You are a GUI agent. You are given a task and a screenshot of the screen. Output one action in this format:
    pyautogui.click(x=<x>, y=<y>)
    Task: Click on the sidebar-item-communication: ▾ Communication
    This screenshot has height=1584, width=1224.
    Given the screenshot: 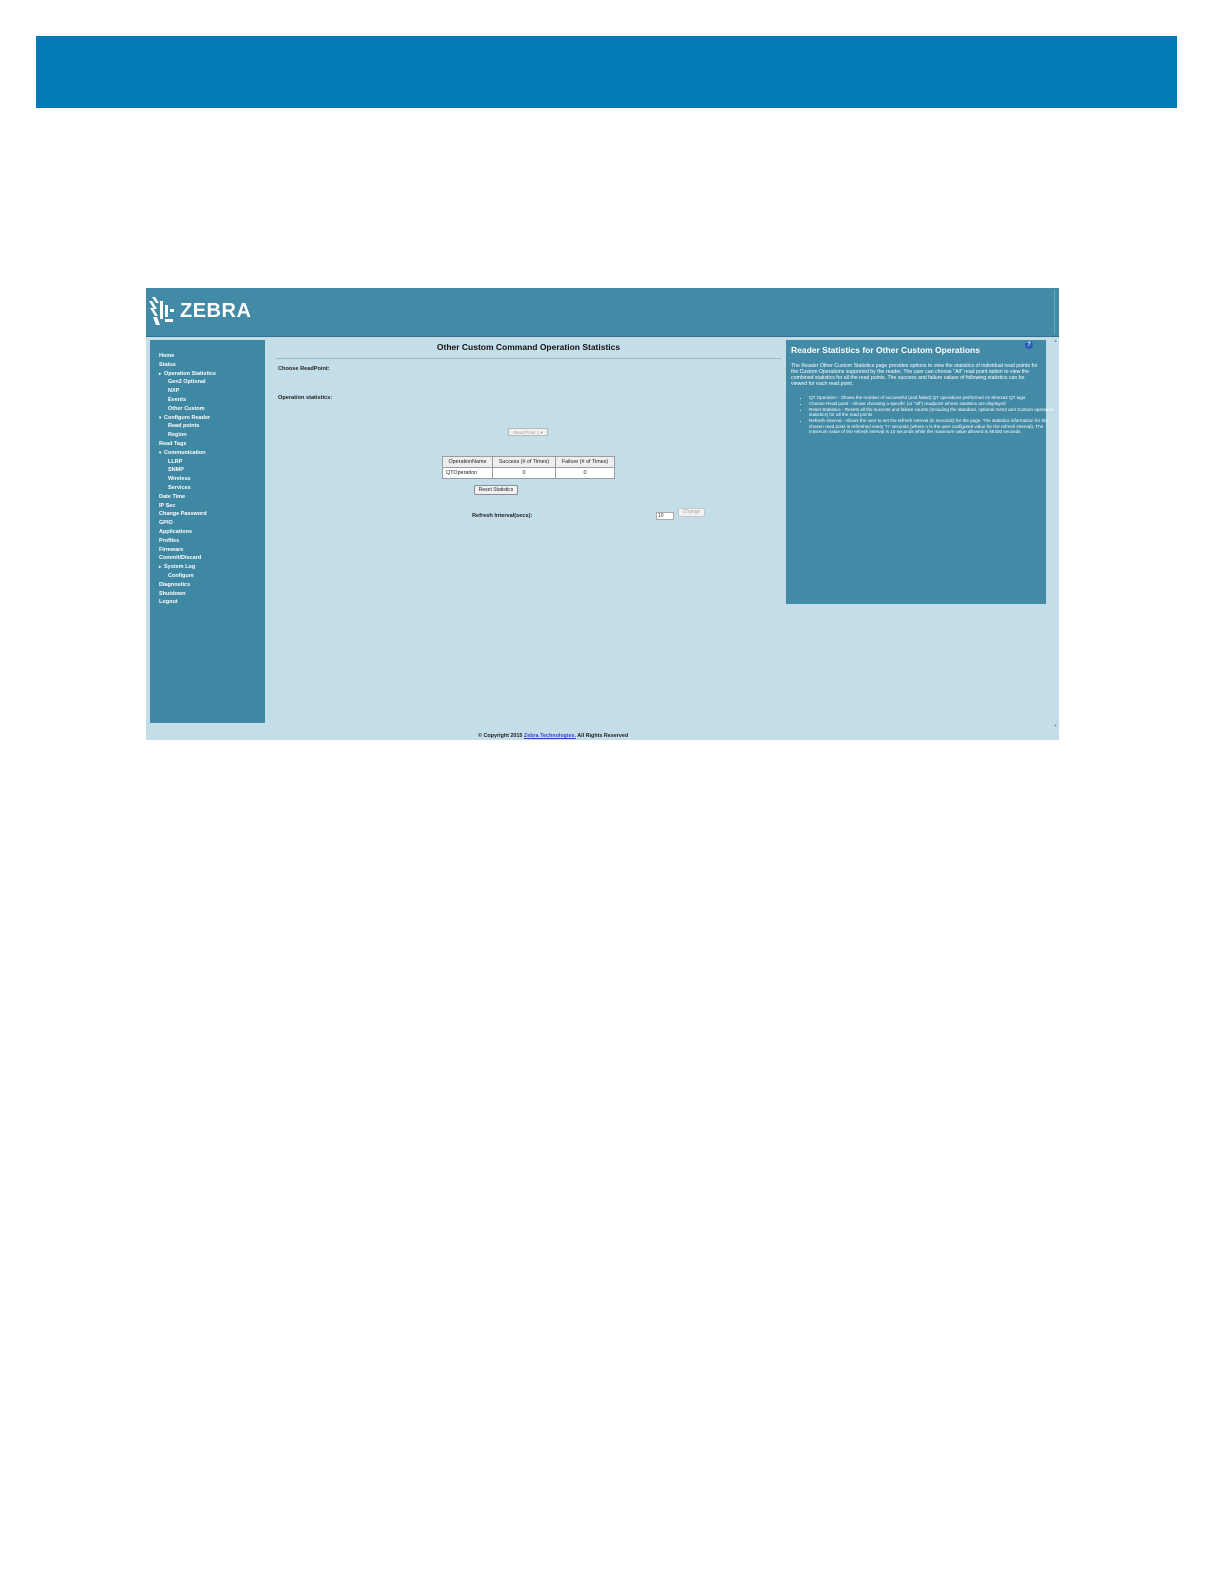 What is the action you would take?
    pyautogui.click(x=207, y=453)
    